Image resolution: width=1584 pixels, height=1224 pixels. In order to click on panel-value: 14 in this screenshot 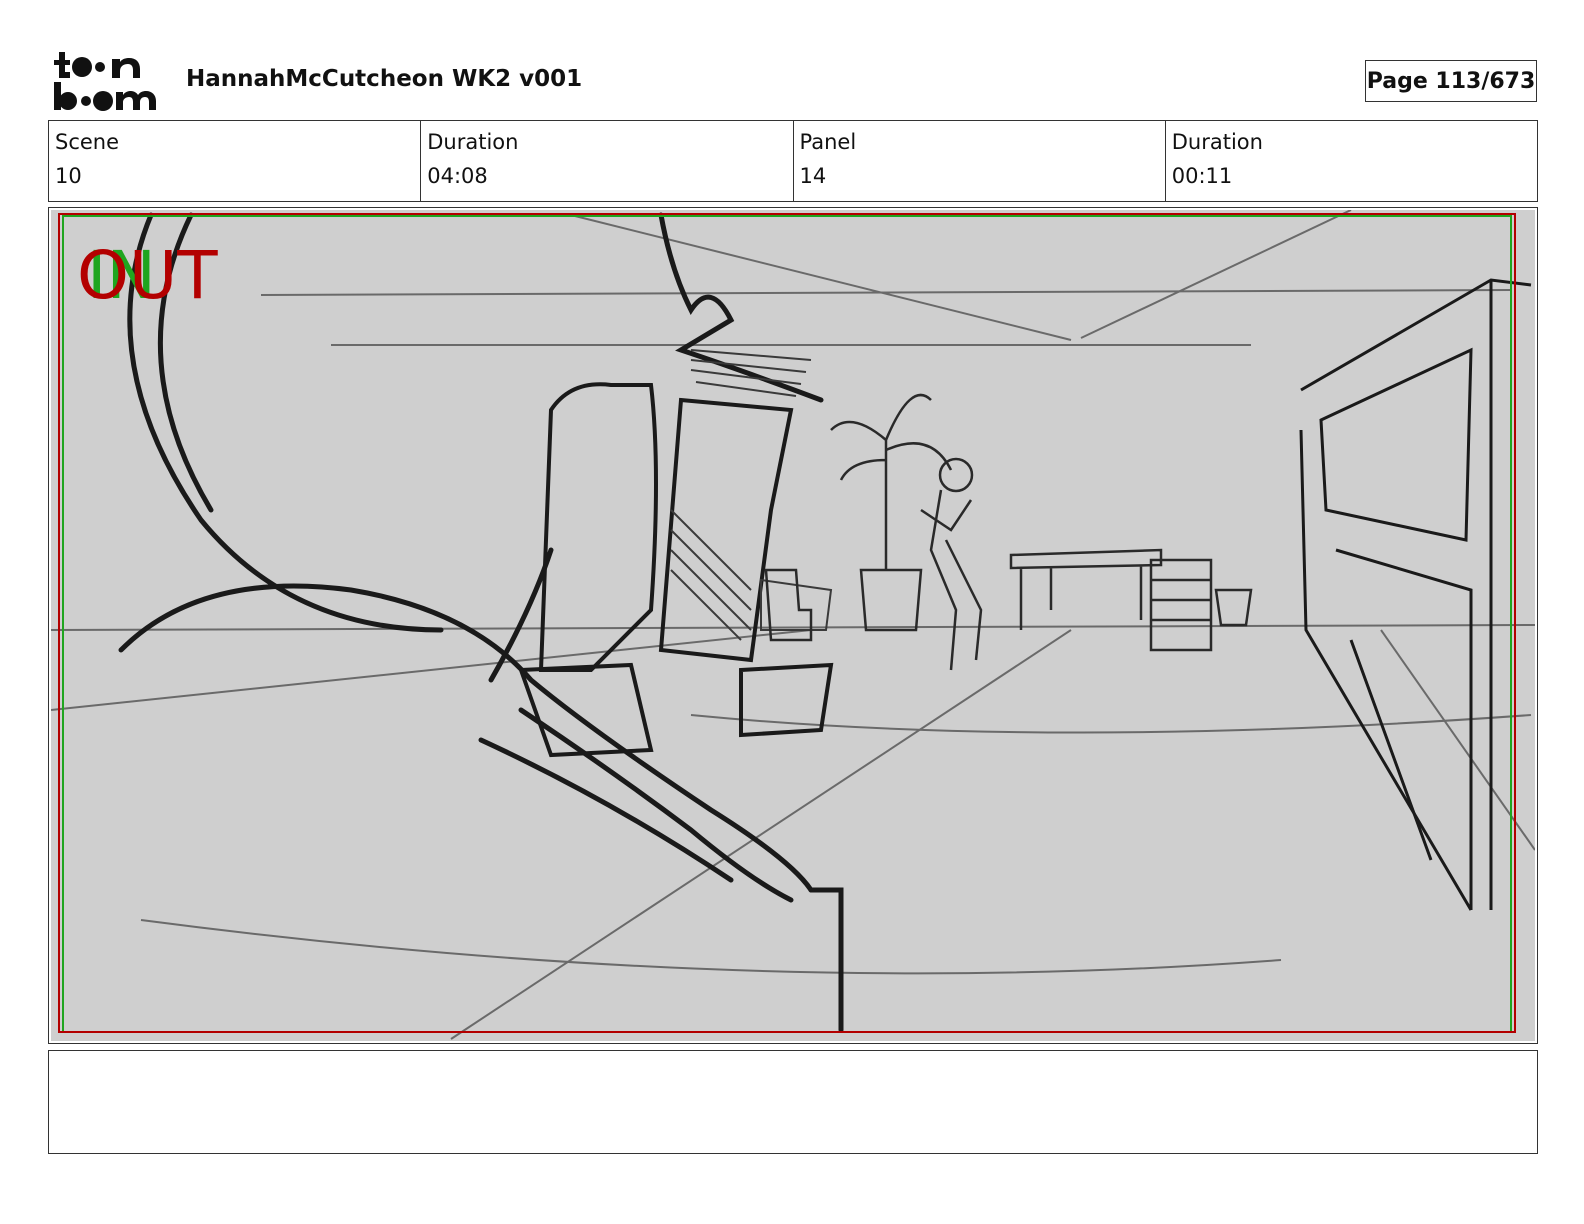, I will do `click(813, 176)`.